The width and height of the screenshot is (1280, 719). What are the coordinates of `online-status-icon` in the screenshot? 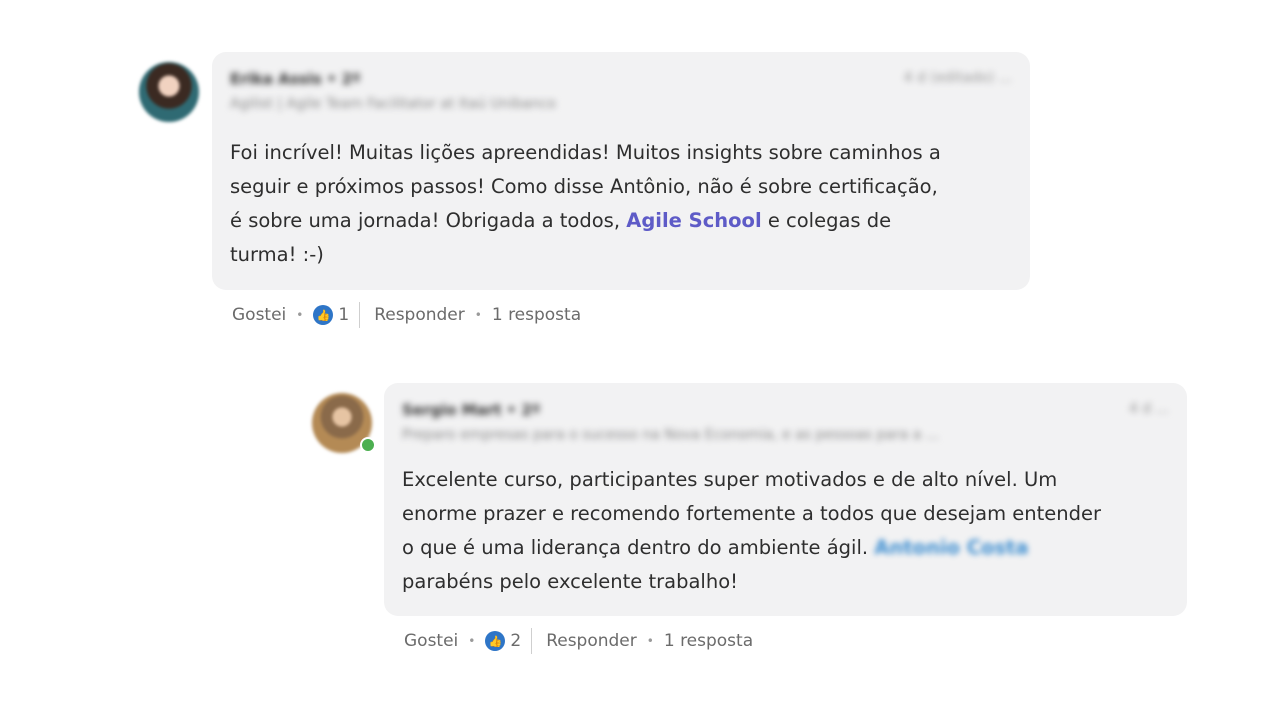 It's located at (368, 445).